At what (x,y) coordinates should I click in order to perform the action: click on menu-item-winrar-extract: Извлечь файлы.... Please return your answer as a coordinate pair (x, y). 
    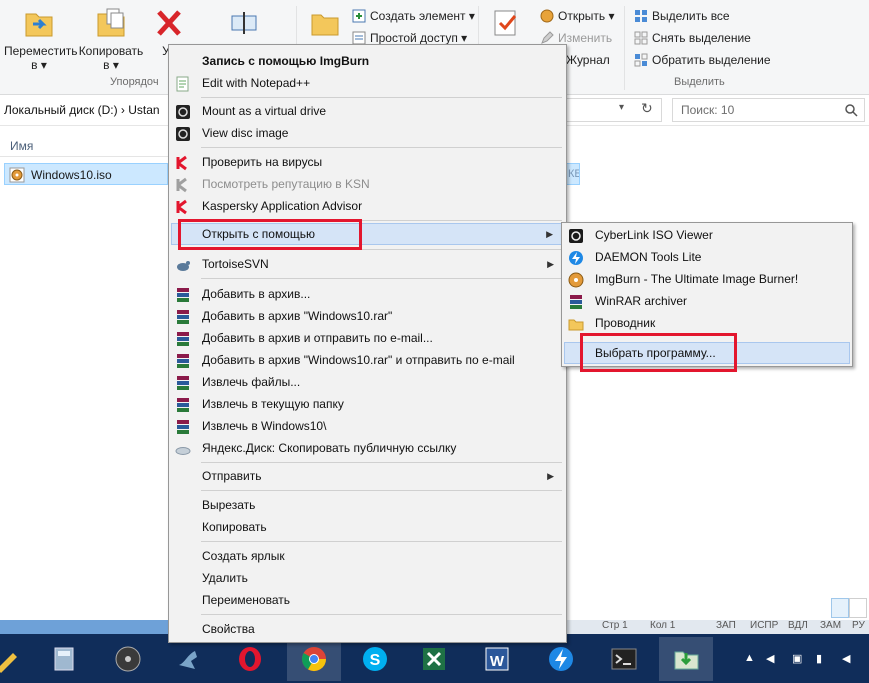
    Looking at the image, I should click on (367, 382).